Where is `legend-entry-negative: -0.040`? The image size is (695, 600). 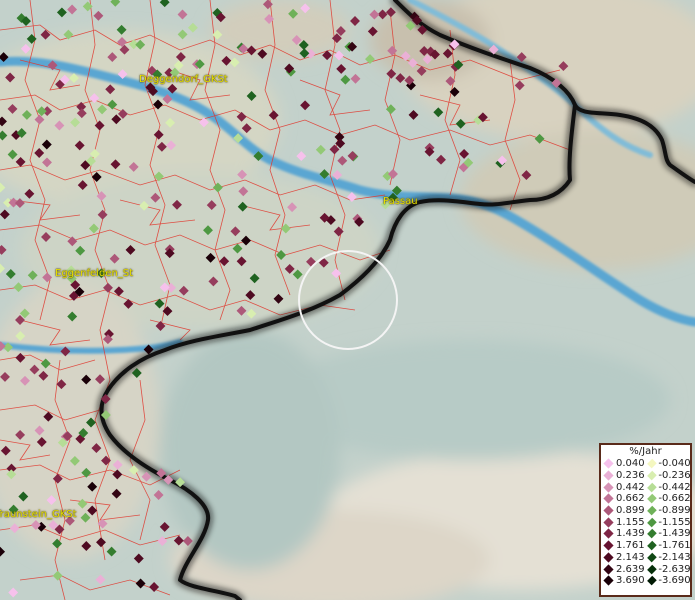 legend-entry-negative: -0.040 is located at coordinates (668, 463).